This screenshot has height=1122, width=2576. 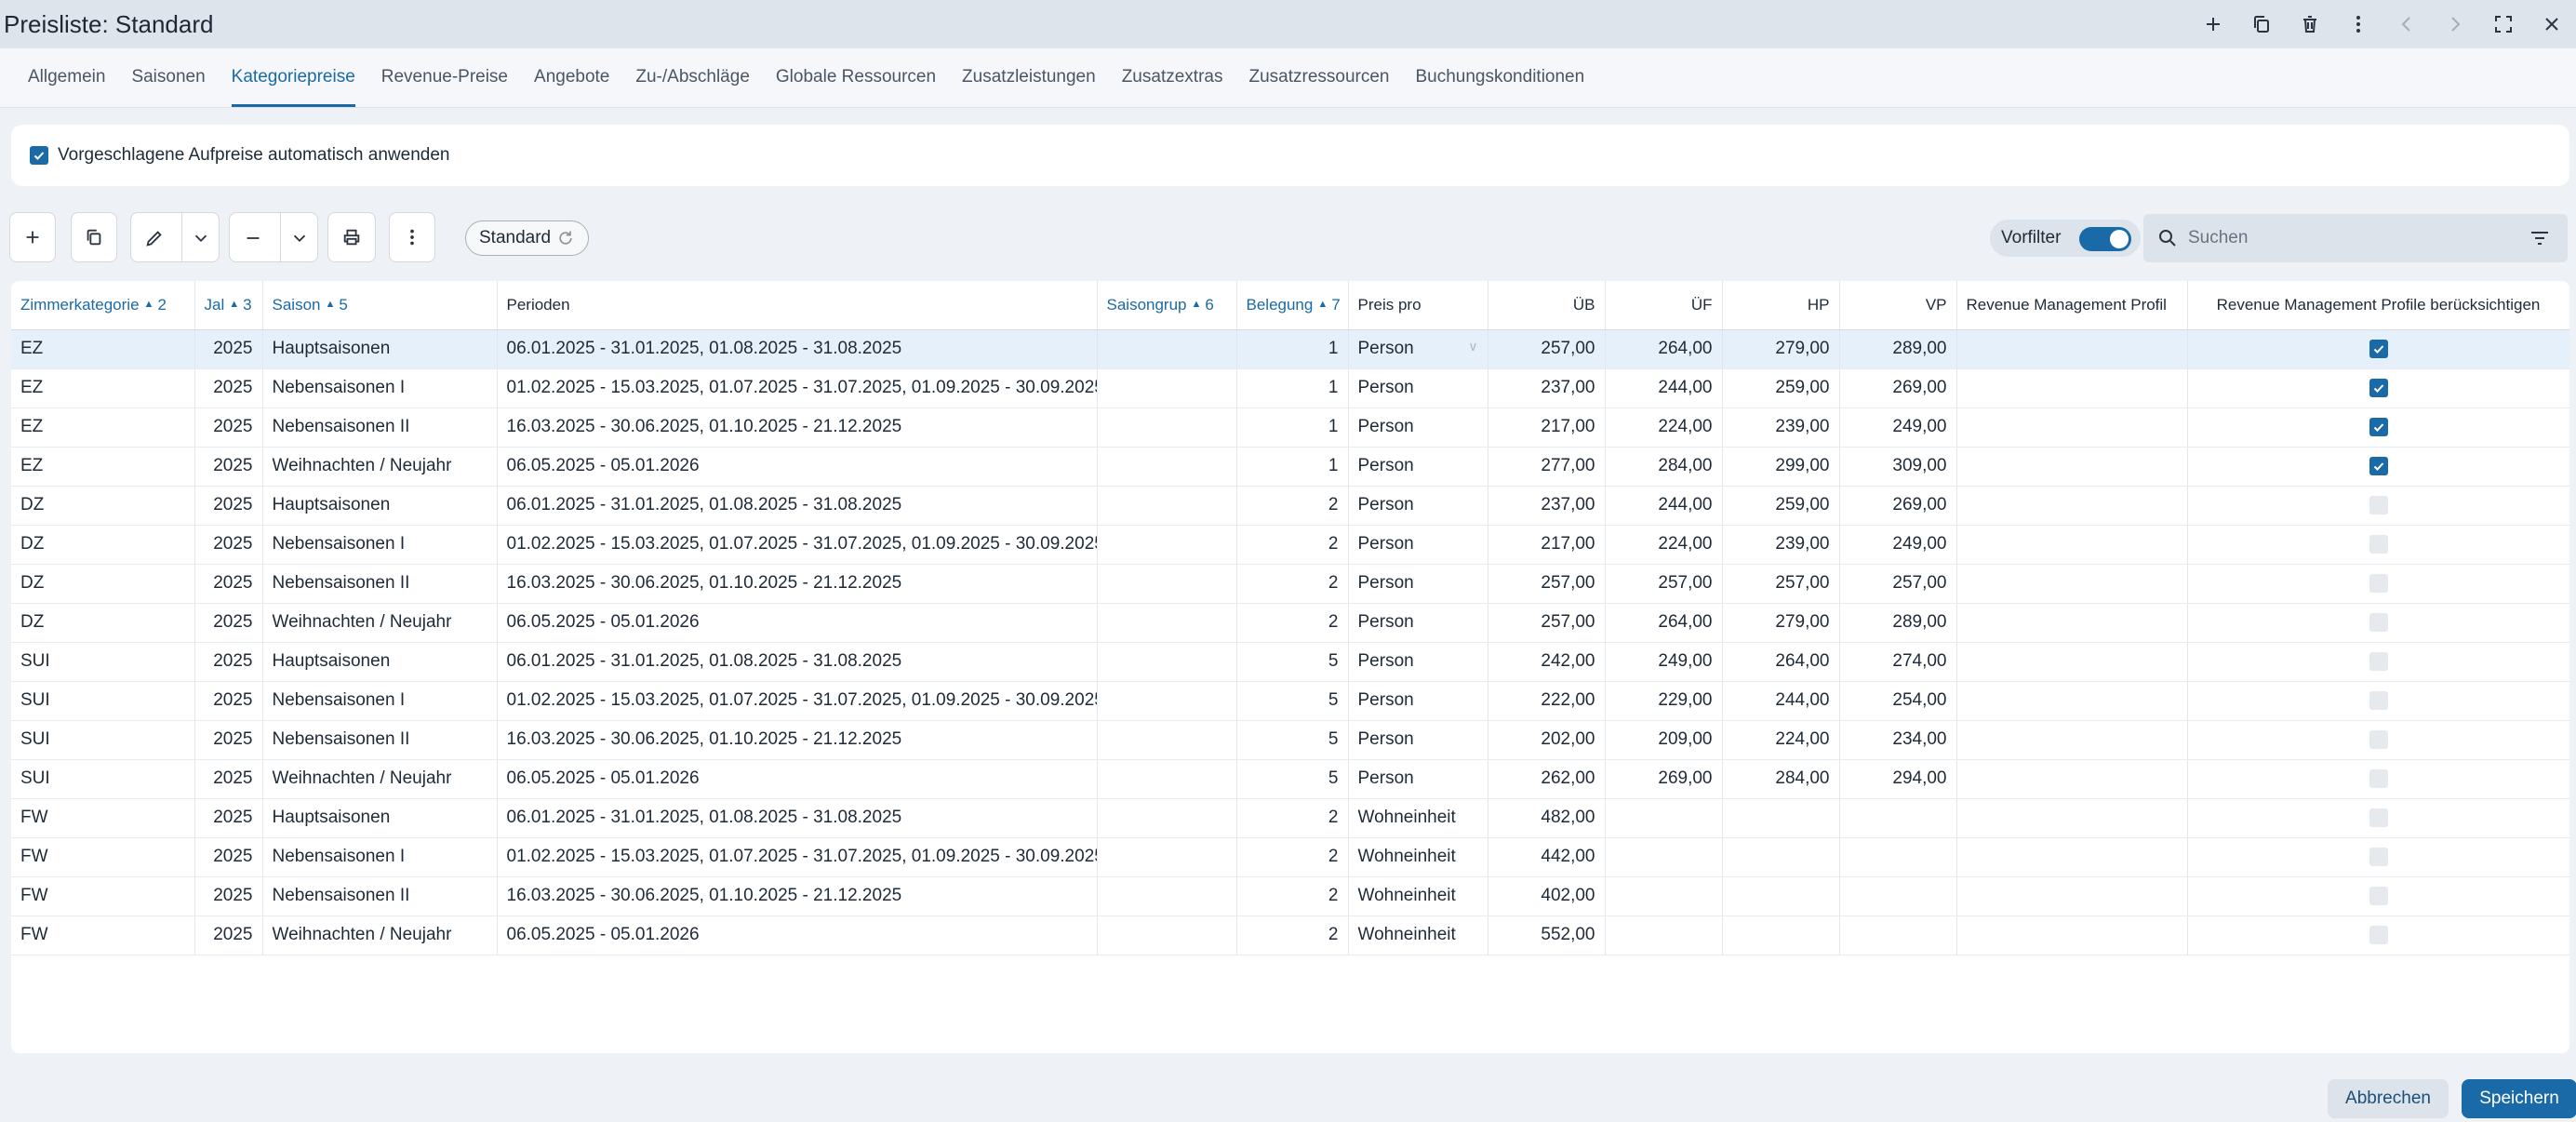 What do you see at coordinates (228, 305) in the screenshot?
I see `column-header: Jal ▲ 3` at bounding box center [228, 305].